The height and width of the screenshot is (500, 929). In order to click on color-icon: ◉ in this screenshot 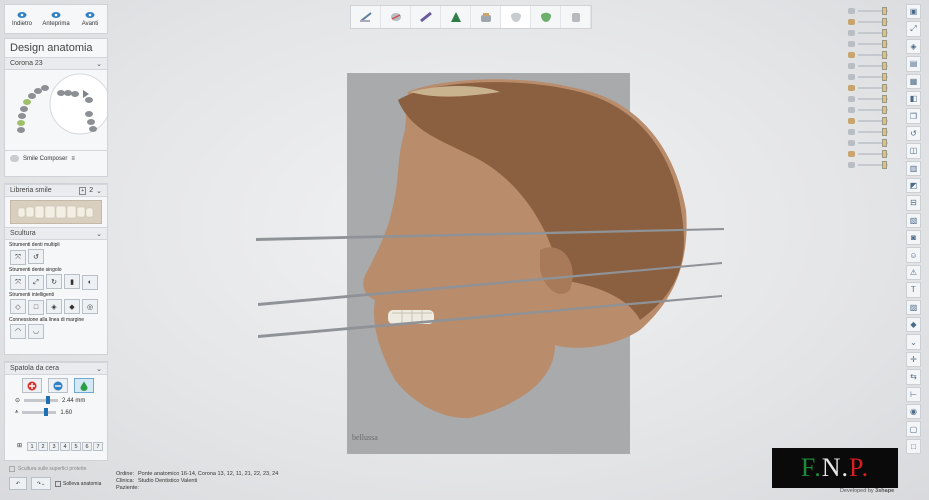, I will do `click(913, 411)`.